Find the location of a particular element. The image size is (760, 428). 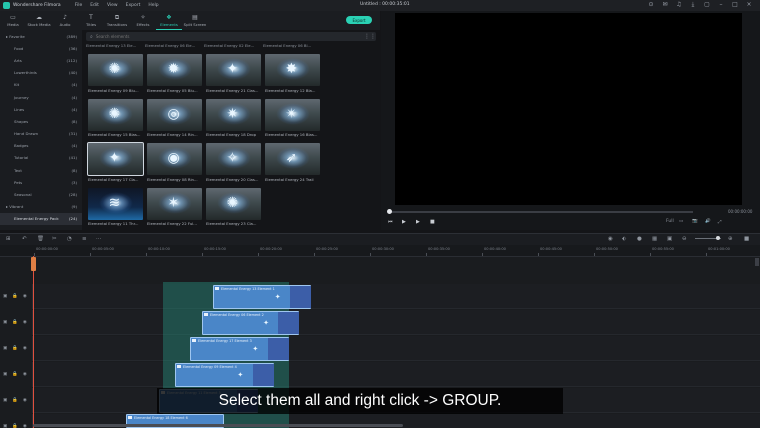

element-card: ✷ Elemental Energy 18 Drop is located at coordinates (233, 119).